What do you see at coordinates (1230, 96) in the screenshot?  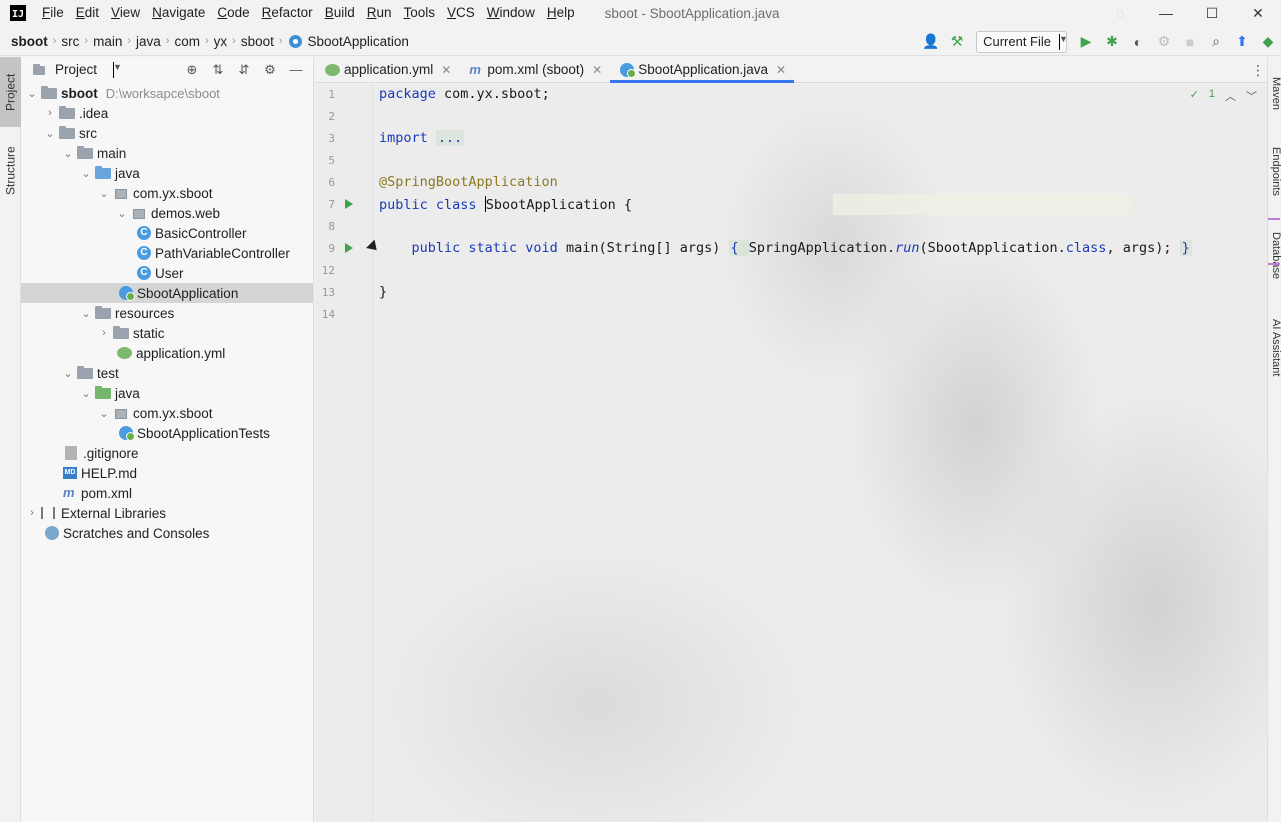 I see `chevron-up-icon: ︿` at bounding box center [1230, 96].